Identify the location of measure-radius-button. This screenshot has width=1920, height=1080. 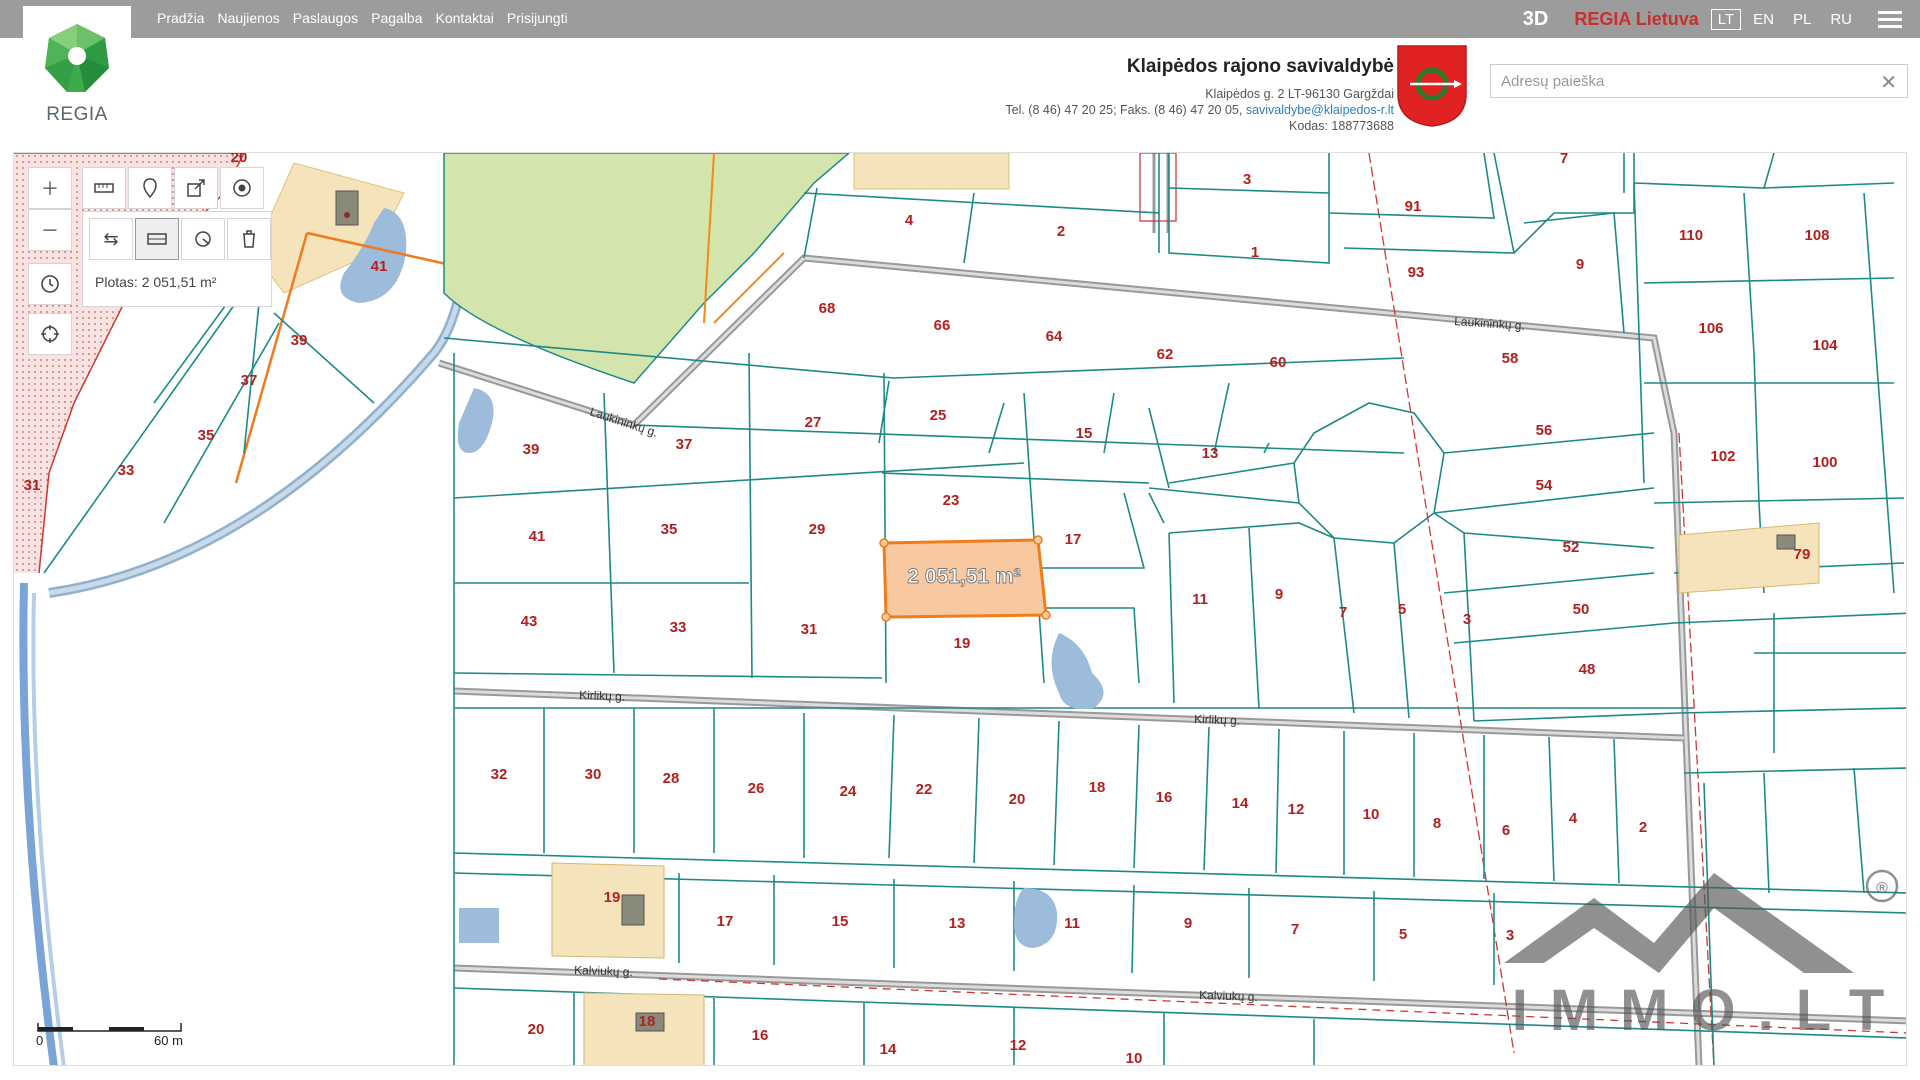
(203, 239).